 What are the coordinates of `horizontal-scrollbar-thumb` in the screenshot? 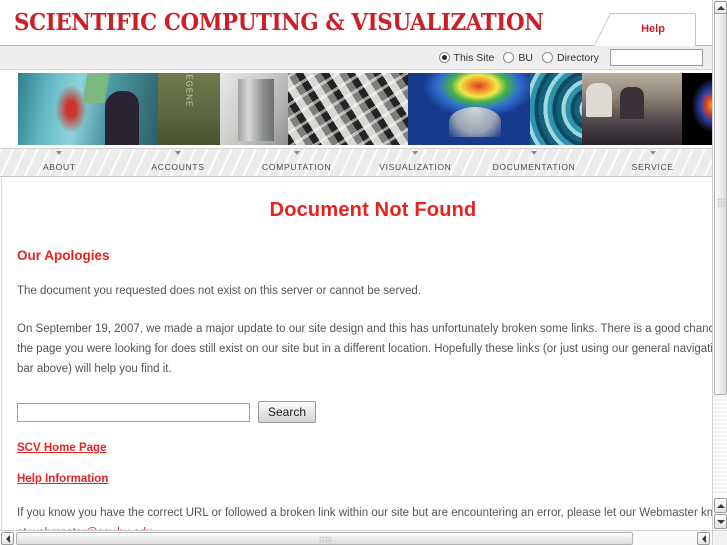 It's located at (324, 538).